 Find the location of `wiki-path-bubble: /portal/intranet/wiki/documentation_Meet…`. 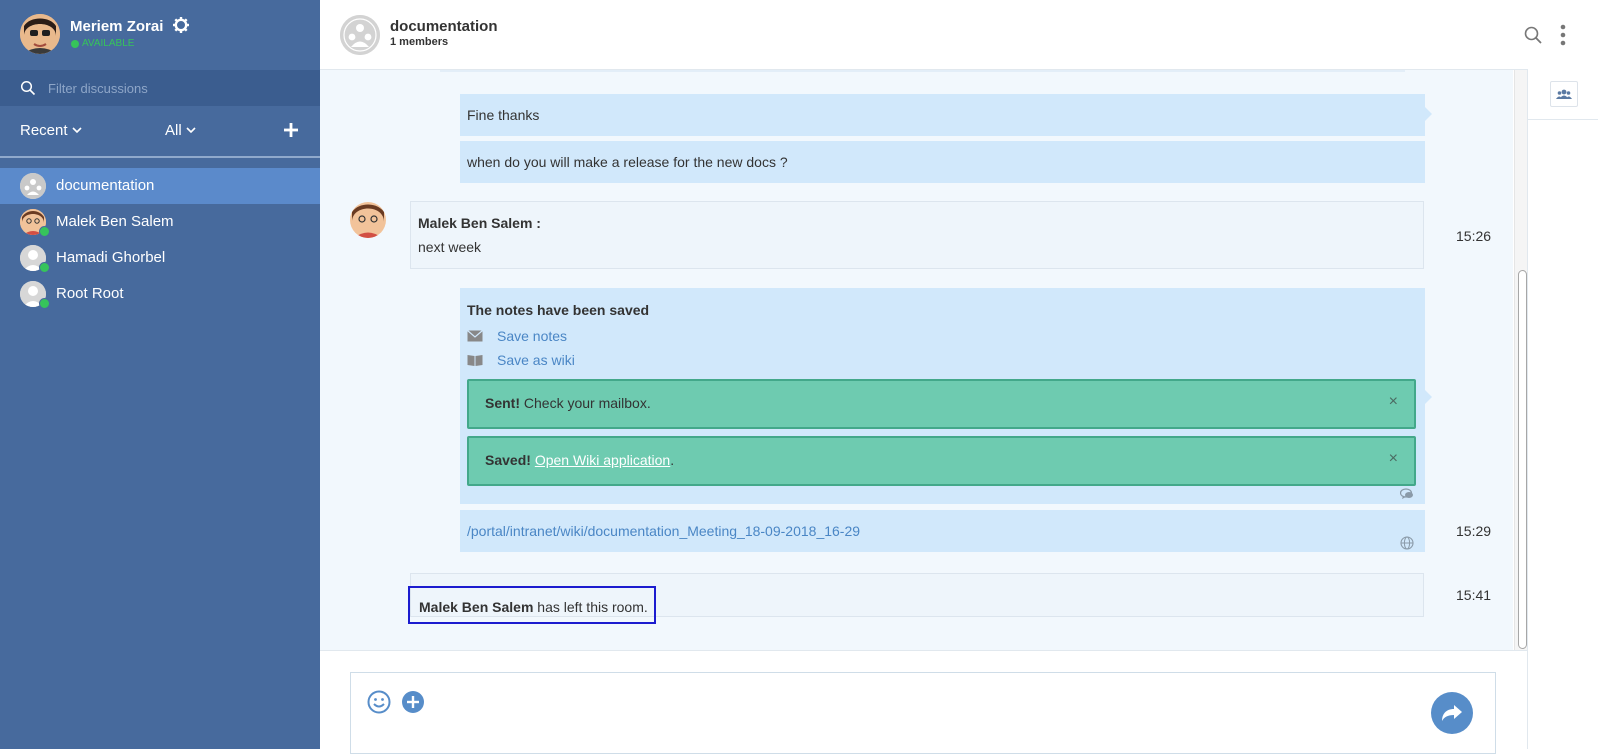

wiki-path-bubble: /portal/intranet/wiki/documentation_Meet… is located at coordinates (942, 531).